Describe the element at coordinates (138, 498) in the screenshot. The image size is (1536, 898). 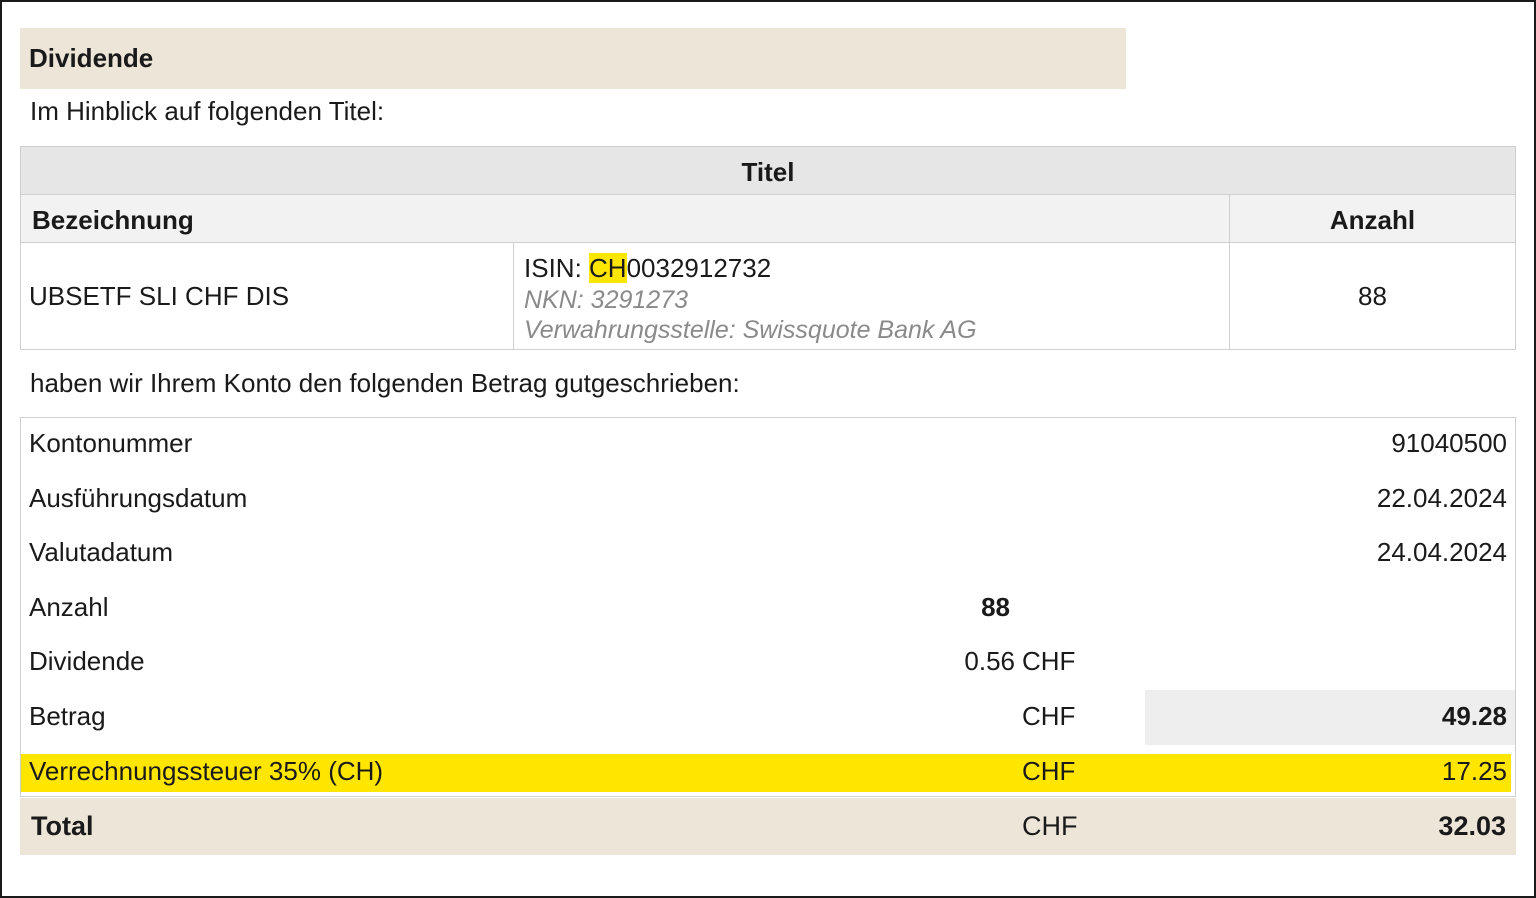
I see `ausfuehrungsdatum-label: Ausführungsdatum` at that location.